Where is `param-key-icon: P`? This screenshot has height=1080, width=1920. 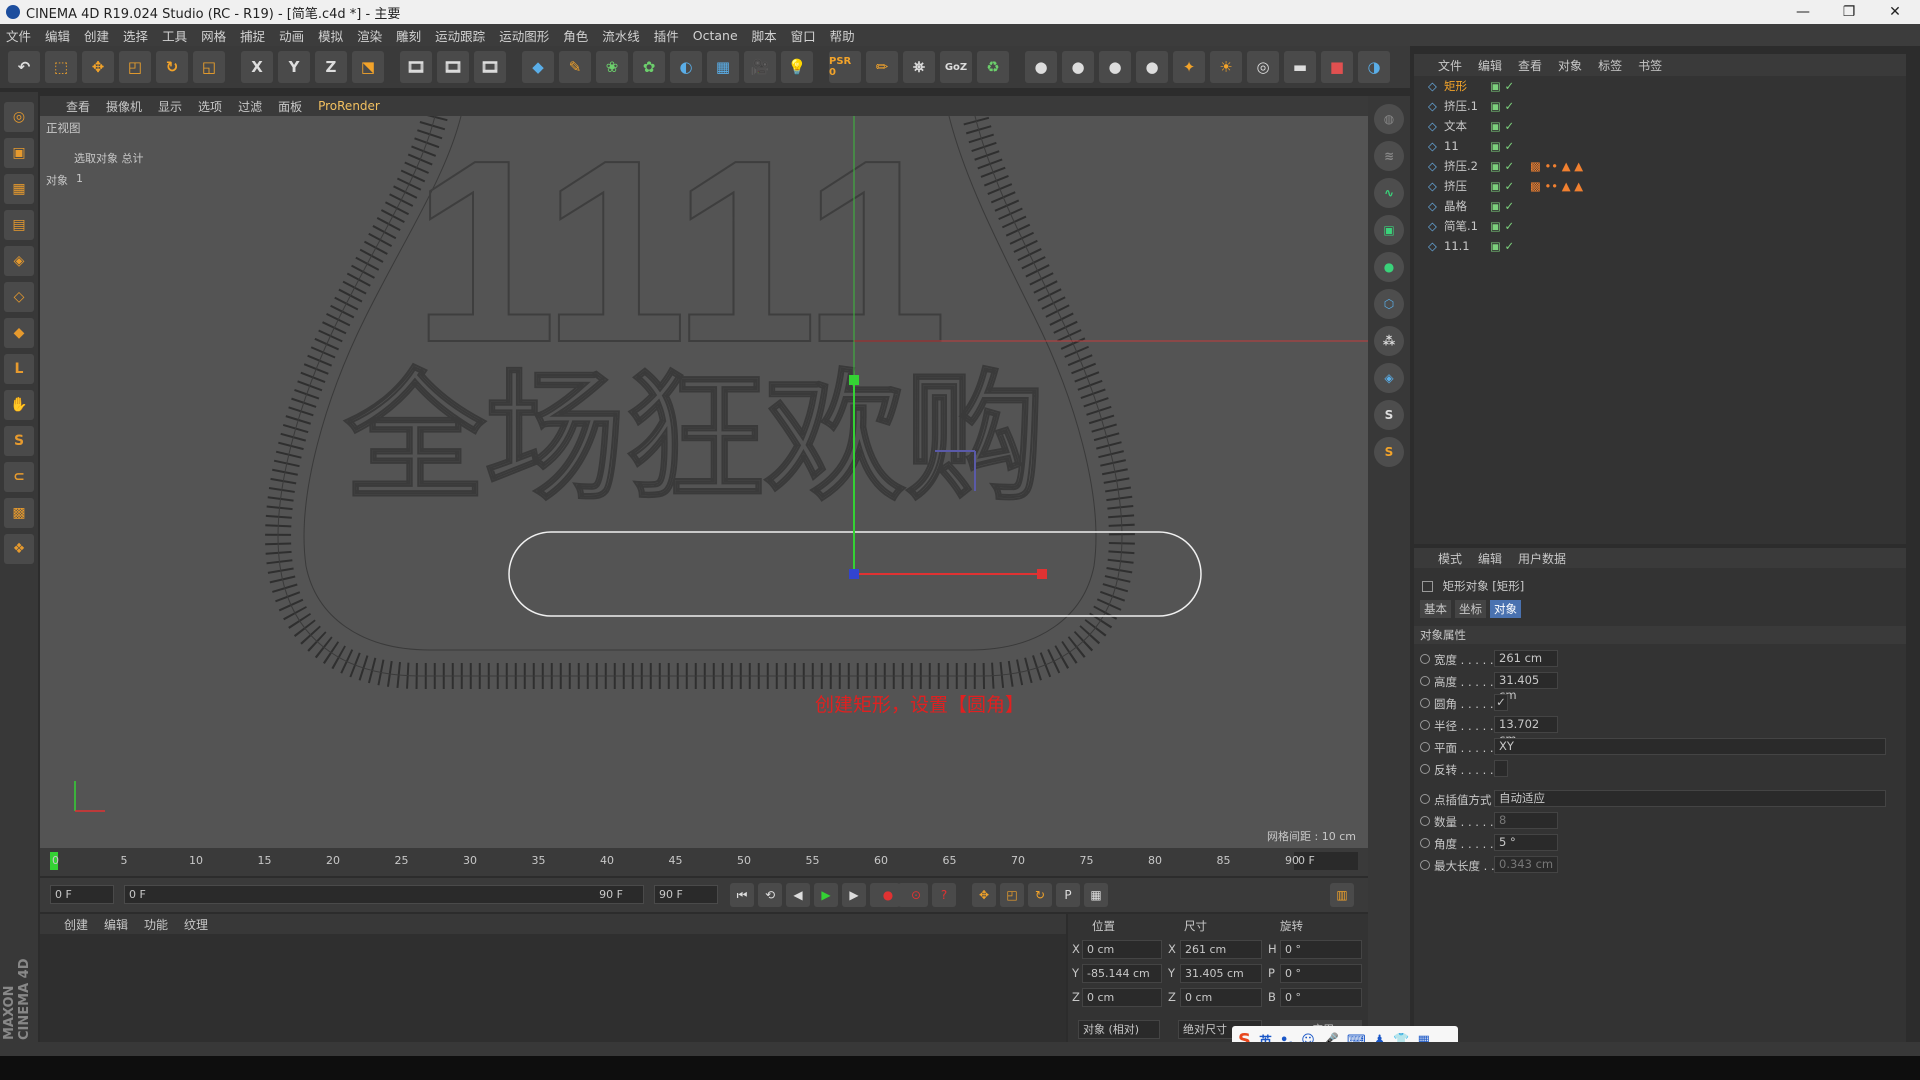 param-key-icon: P is located at coordinates (1068, 895).